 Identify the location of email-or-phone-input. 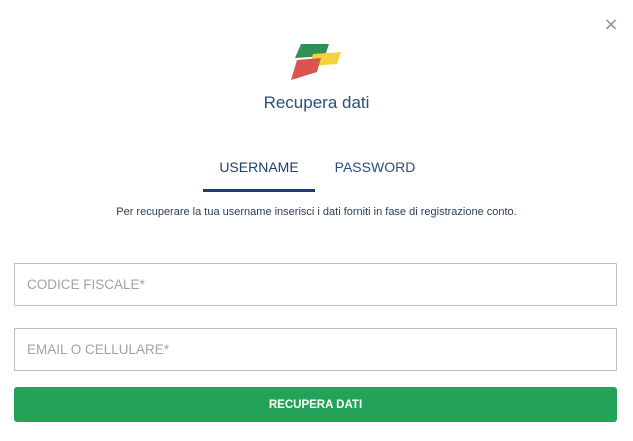
(315, 349).